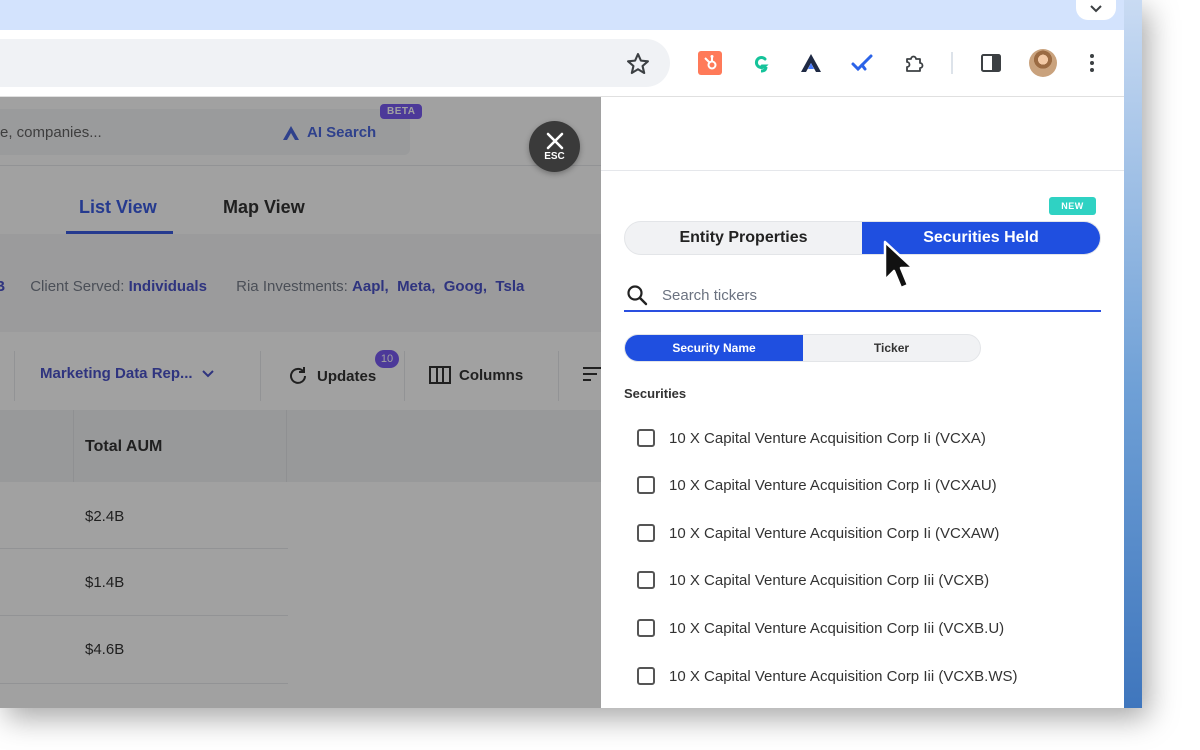 This screenshot has width=1200, height=750. I want to click on sort-switch: Security Name Ticker, so click(802, 348).